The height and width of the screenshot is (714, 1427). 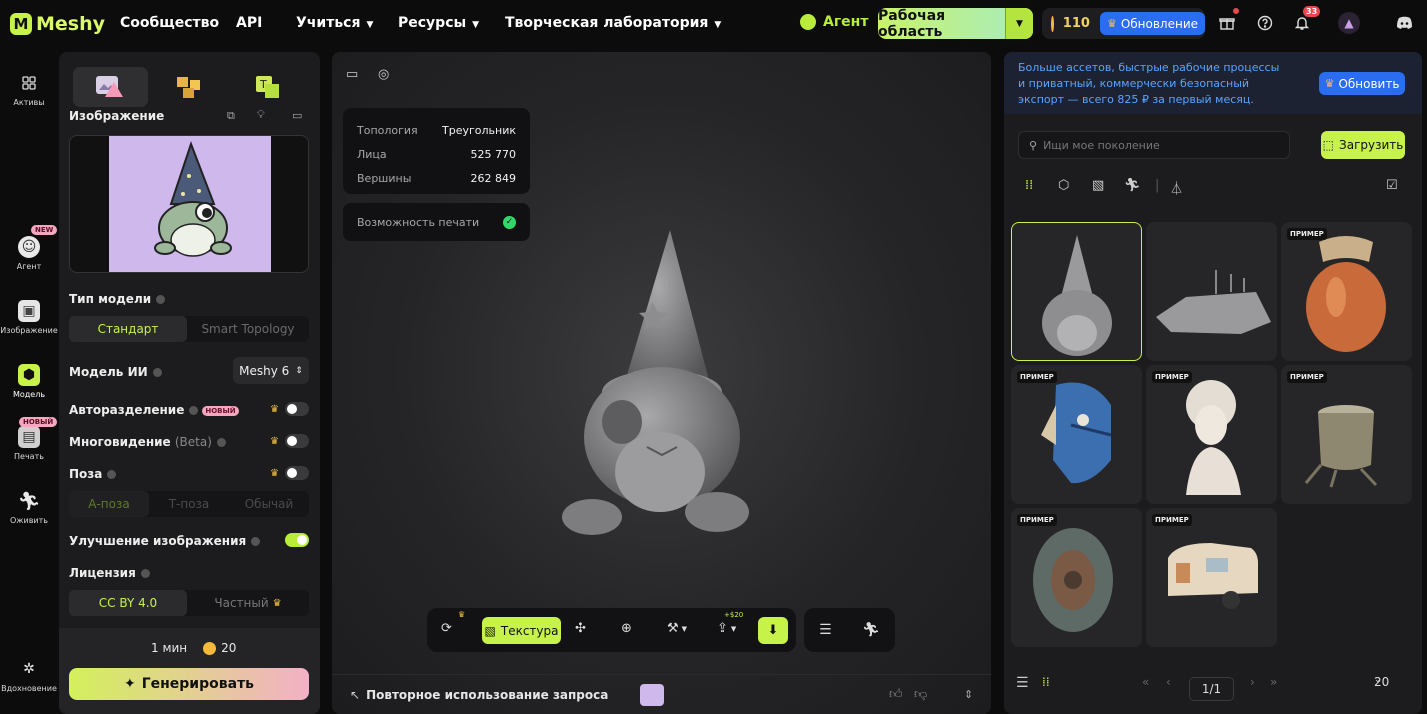 What do you see at coordinates (29, 439) in the screenshot?
I see `rail-item-print: НОВЫЙ ▤ Печать` at bounding box center [29, 439].